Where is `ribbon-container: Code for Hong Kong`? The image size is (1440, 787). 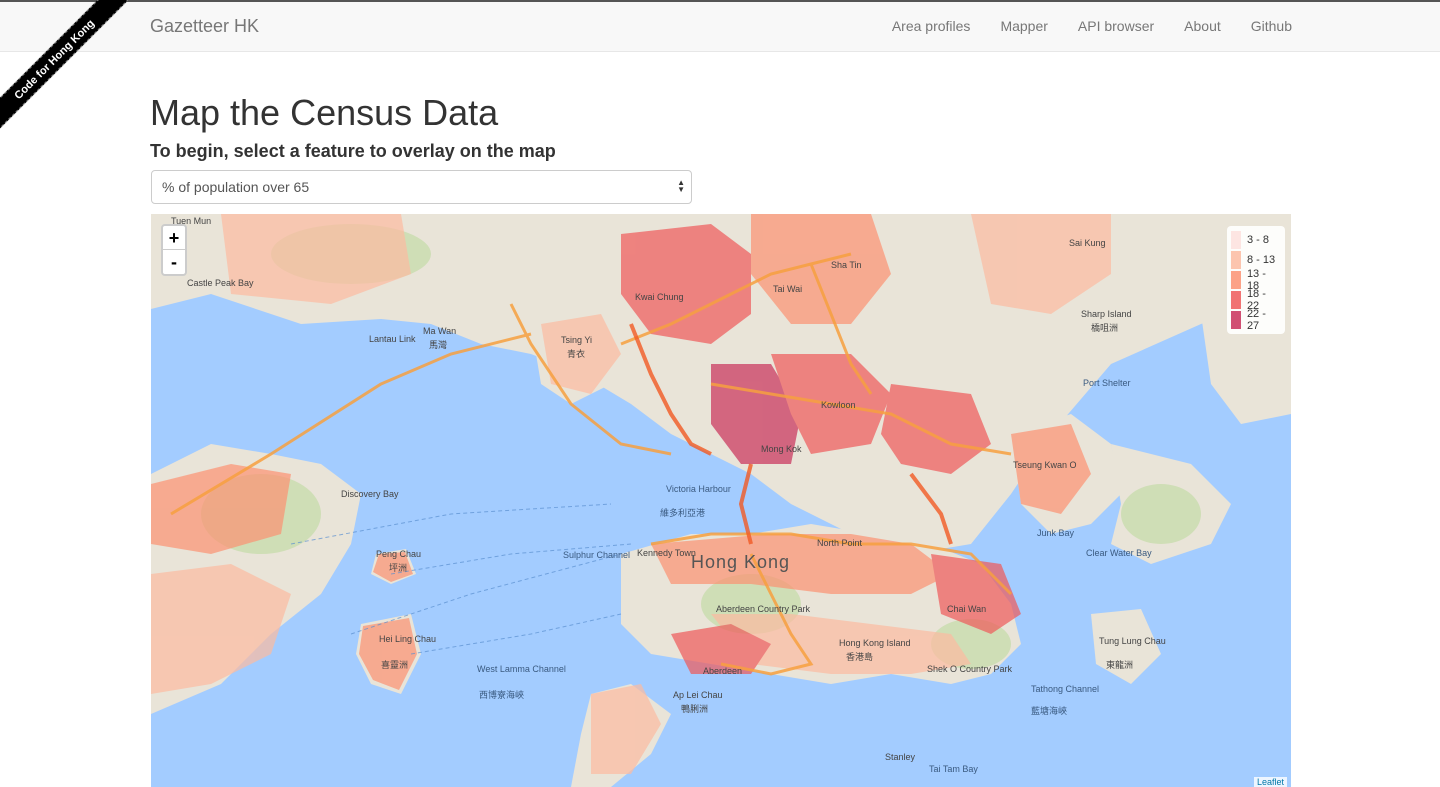
ribbon-container: Code for Hong Kong is located at coordinates (75, 75).